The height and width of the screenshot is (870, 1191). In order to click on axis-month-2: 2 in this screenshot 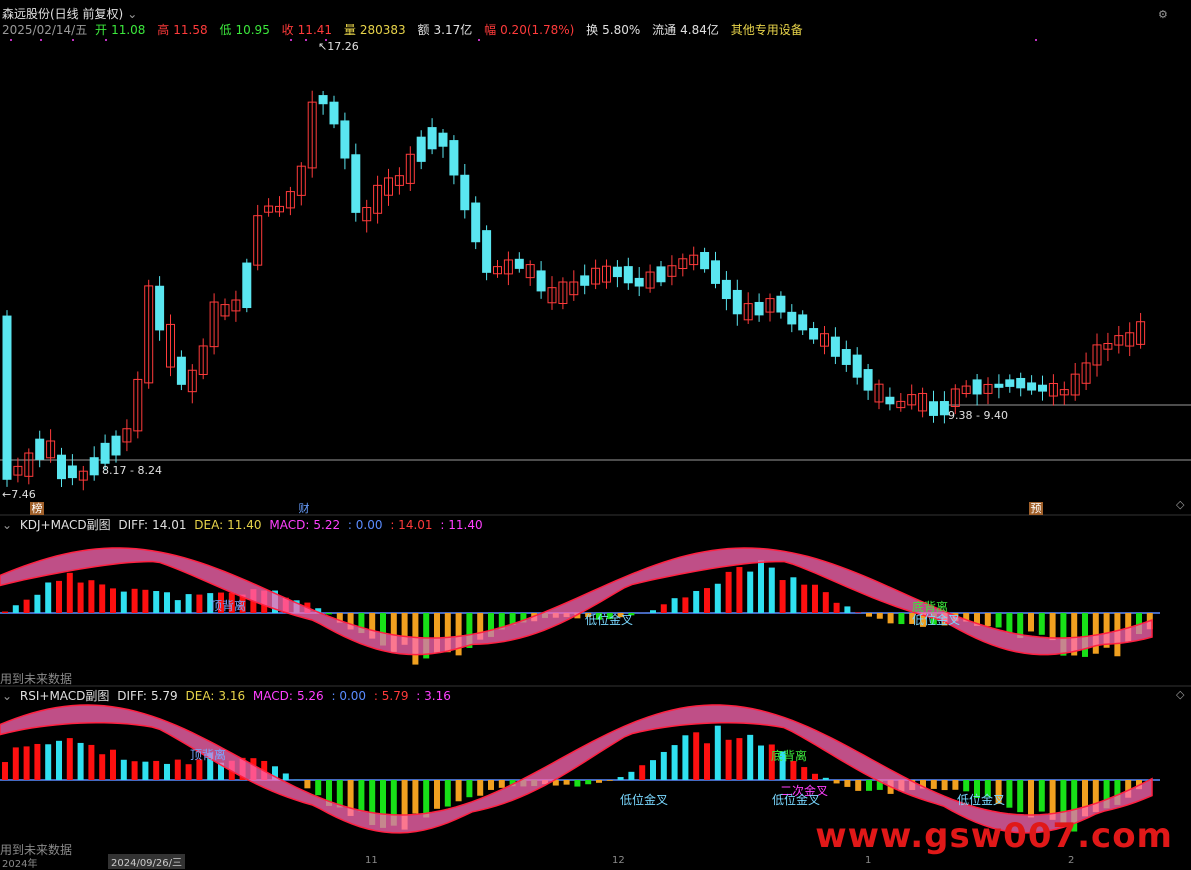, I will do `click(1071, 860)`.